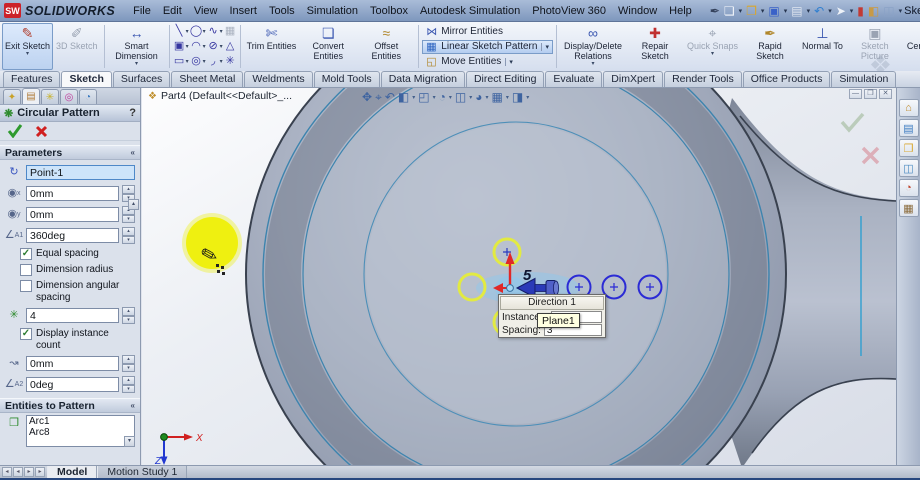 The width and height of the screenshot is (920, 480). Describe the element at coordinates (712, 54) in the screenshot. I see `quick-snaps-flyout-arrow: ▾` at that location.